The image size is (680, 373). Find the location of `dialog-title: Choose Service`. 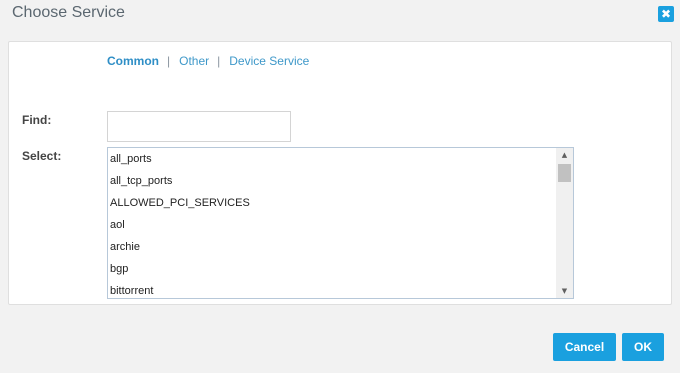

dialog-title: Choose Service is located at coordinates (68, 12).